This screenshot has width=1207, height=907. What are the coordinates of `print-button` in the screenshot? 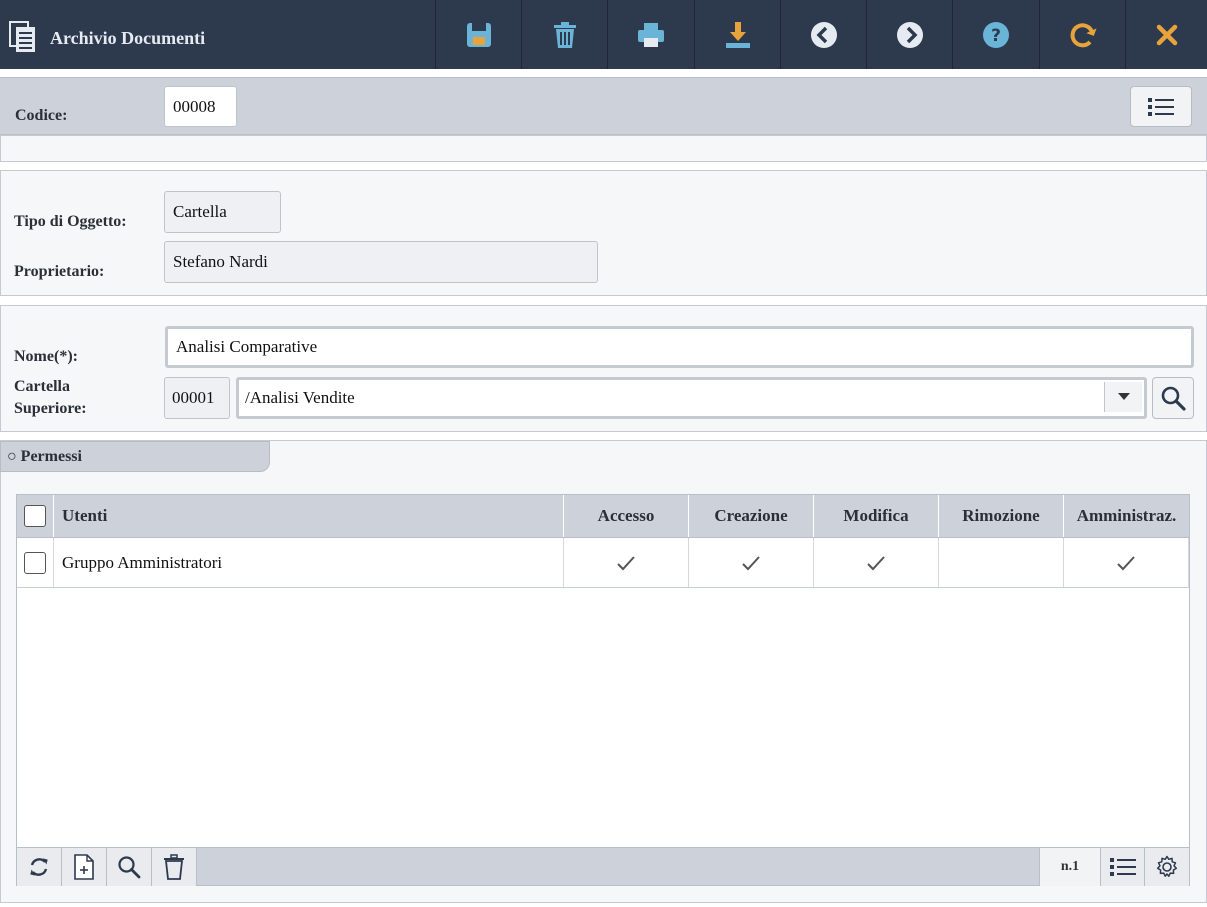 It's located at (650, 34).